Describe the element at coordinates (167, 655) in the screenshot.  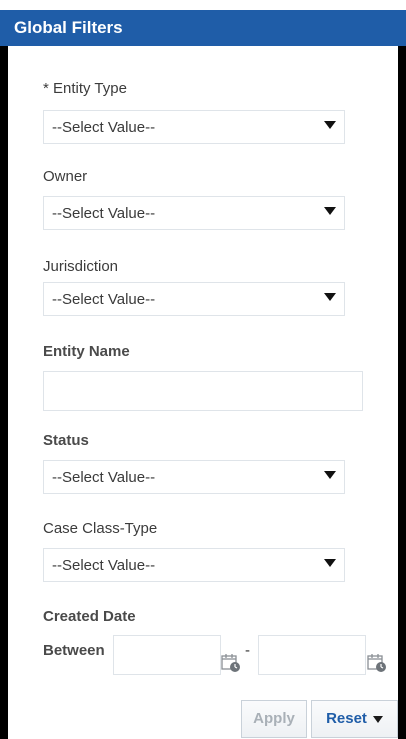
I see `created-date-from-input` at that location.